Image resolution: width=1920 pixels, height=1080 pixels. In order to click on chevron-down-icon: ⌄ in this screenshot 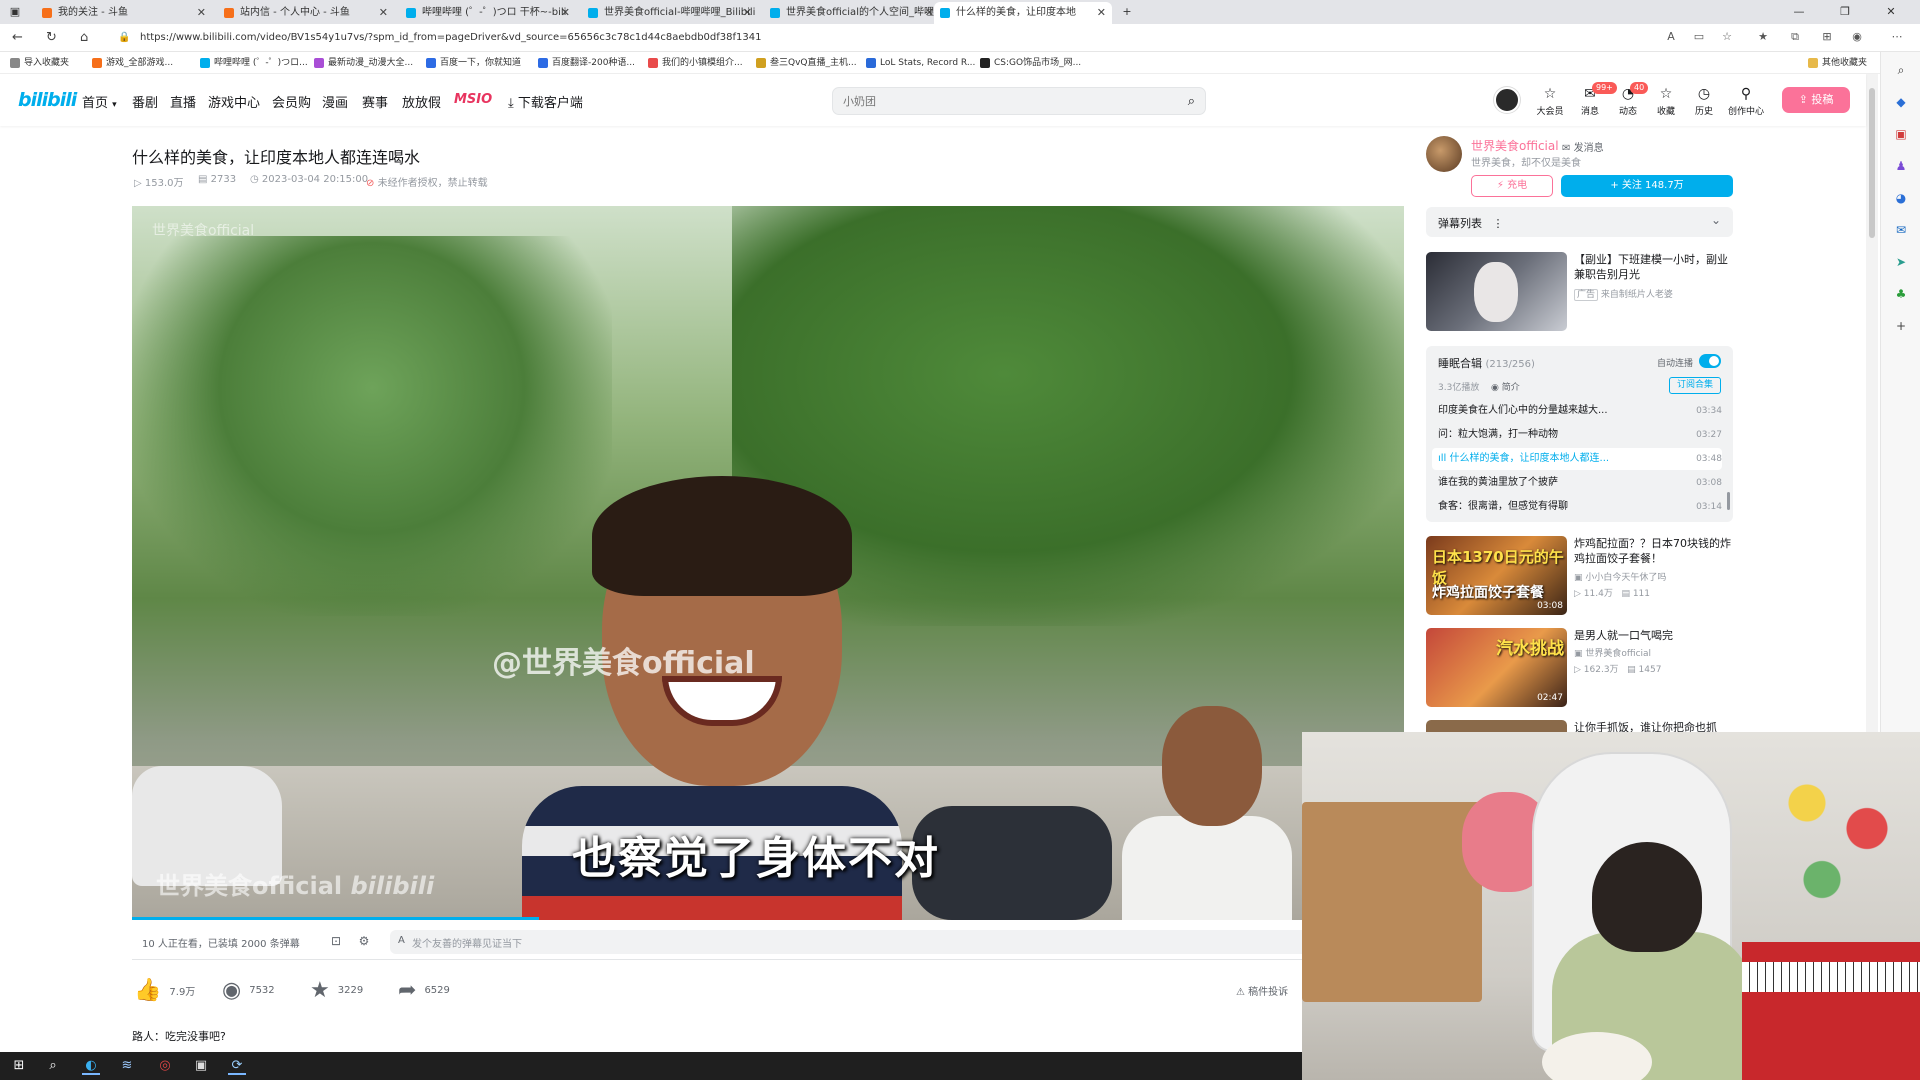, I will do `click(1716, 220)`.